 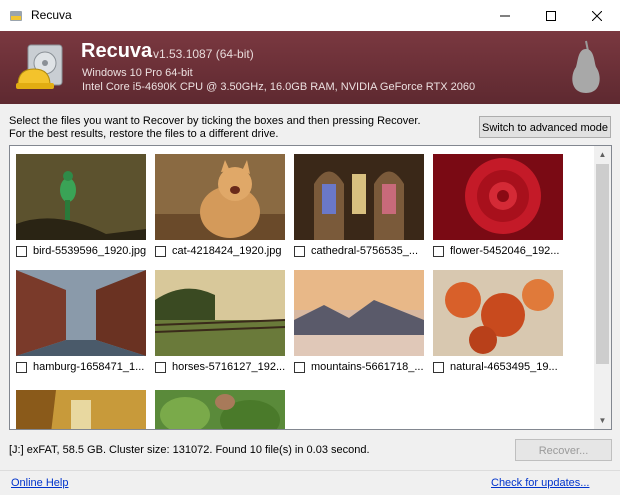 What do you see at coordinates (498, 313) in the screenshot?
I see `thumbnail-natural` at bounding box center [498, 313].